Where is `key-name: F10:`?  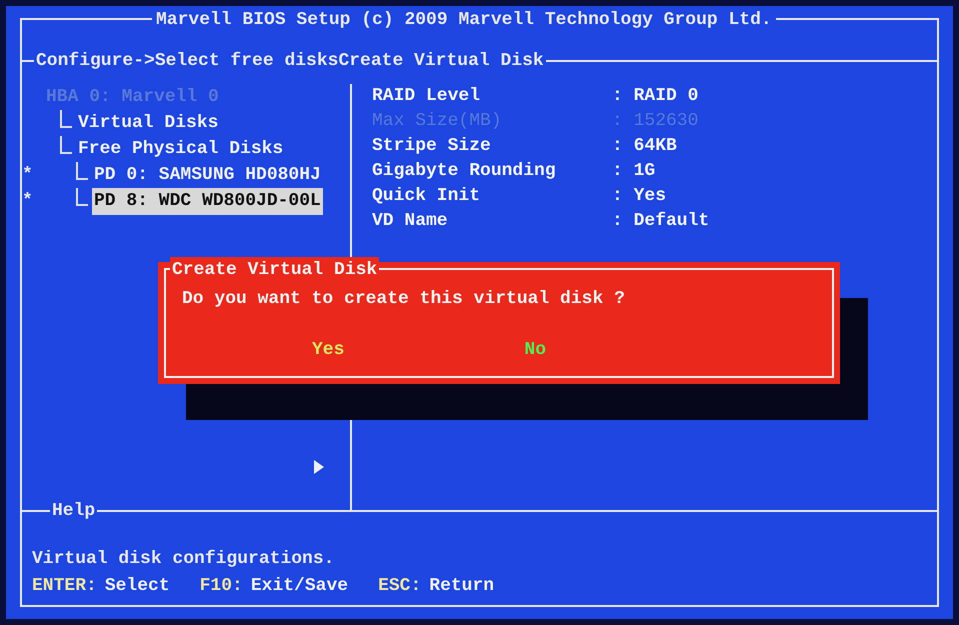
key-name: F10: is located at coordinates (221, 586).